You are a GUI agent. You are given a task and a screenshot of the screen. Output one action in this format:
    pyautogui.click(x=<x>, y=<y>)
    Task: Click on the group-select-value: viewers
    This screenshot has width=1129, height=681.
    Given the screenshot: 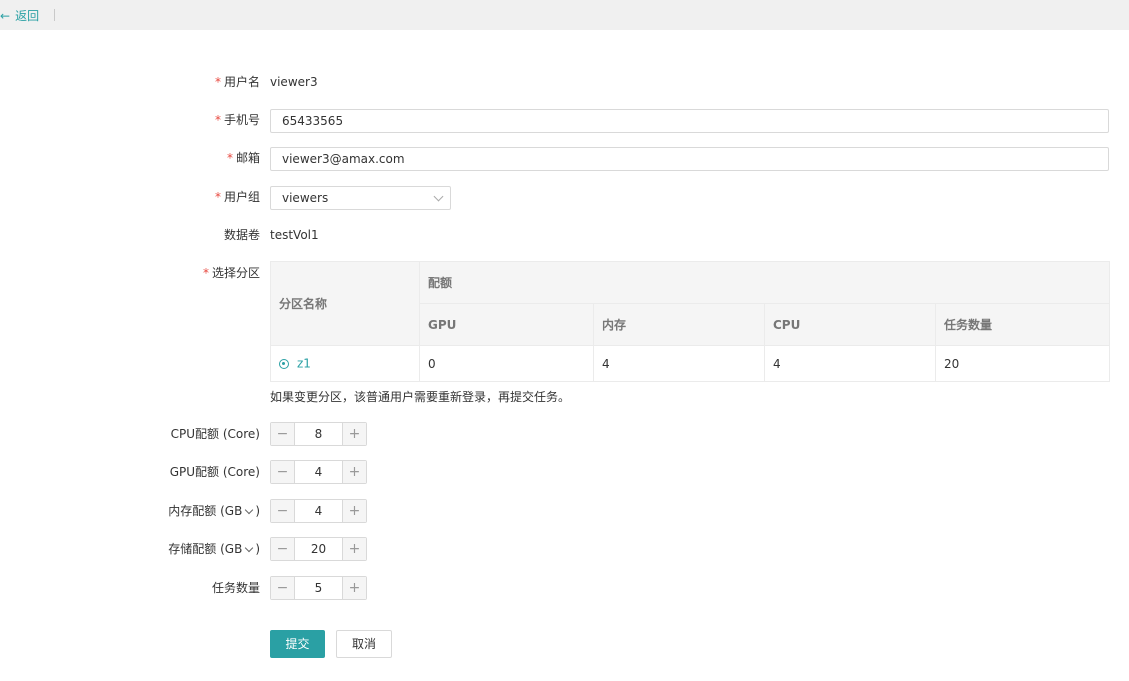 What is the action you would take?
    pyautogui.click(x=305, y=198)
    